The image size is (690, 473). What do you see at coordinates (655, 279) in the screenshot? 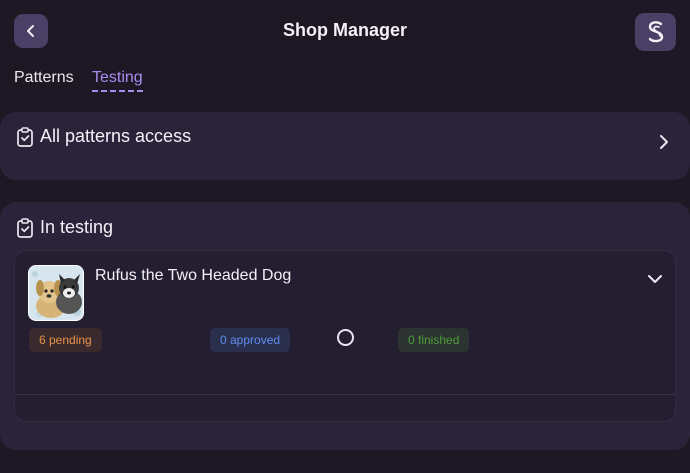
I see `chevron-down-icon` at bounding box center [655, 279].